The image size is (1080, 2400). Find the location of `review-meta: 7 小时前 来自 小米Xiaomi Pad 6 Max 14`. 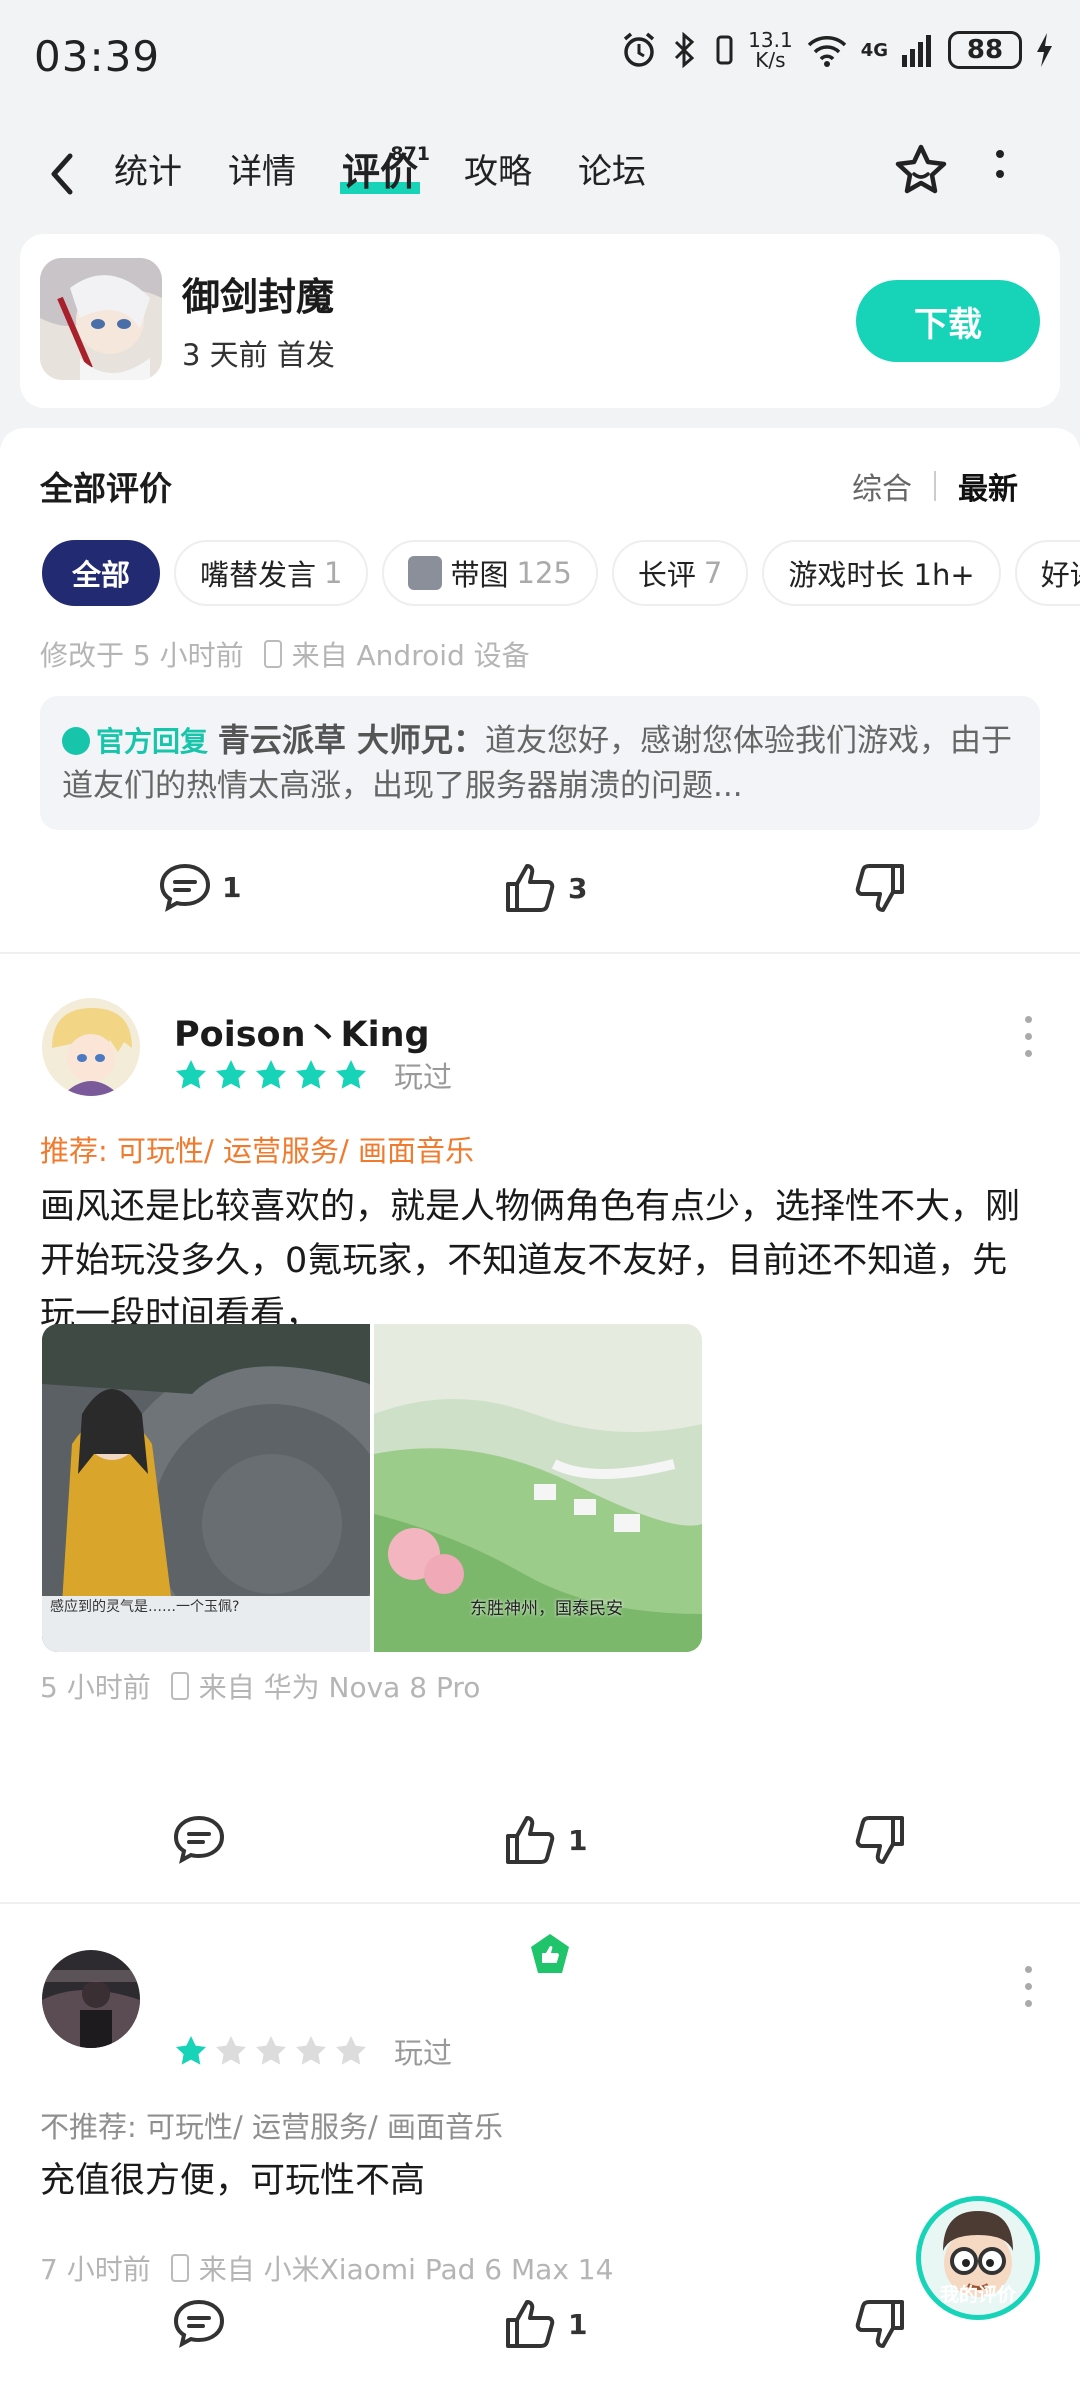

review-meta: 7 小时前 来自 小米Xiaomi Pad 6 Max 14 is located at coordinates (326, 2268).